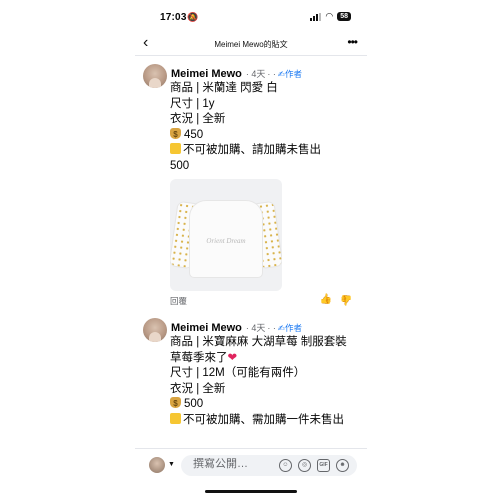  I want to click on cellular-signal-icon, so click(316, 16).